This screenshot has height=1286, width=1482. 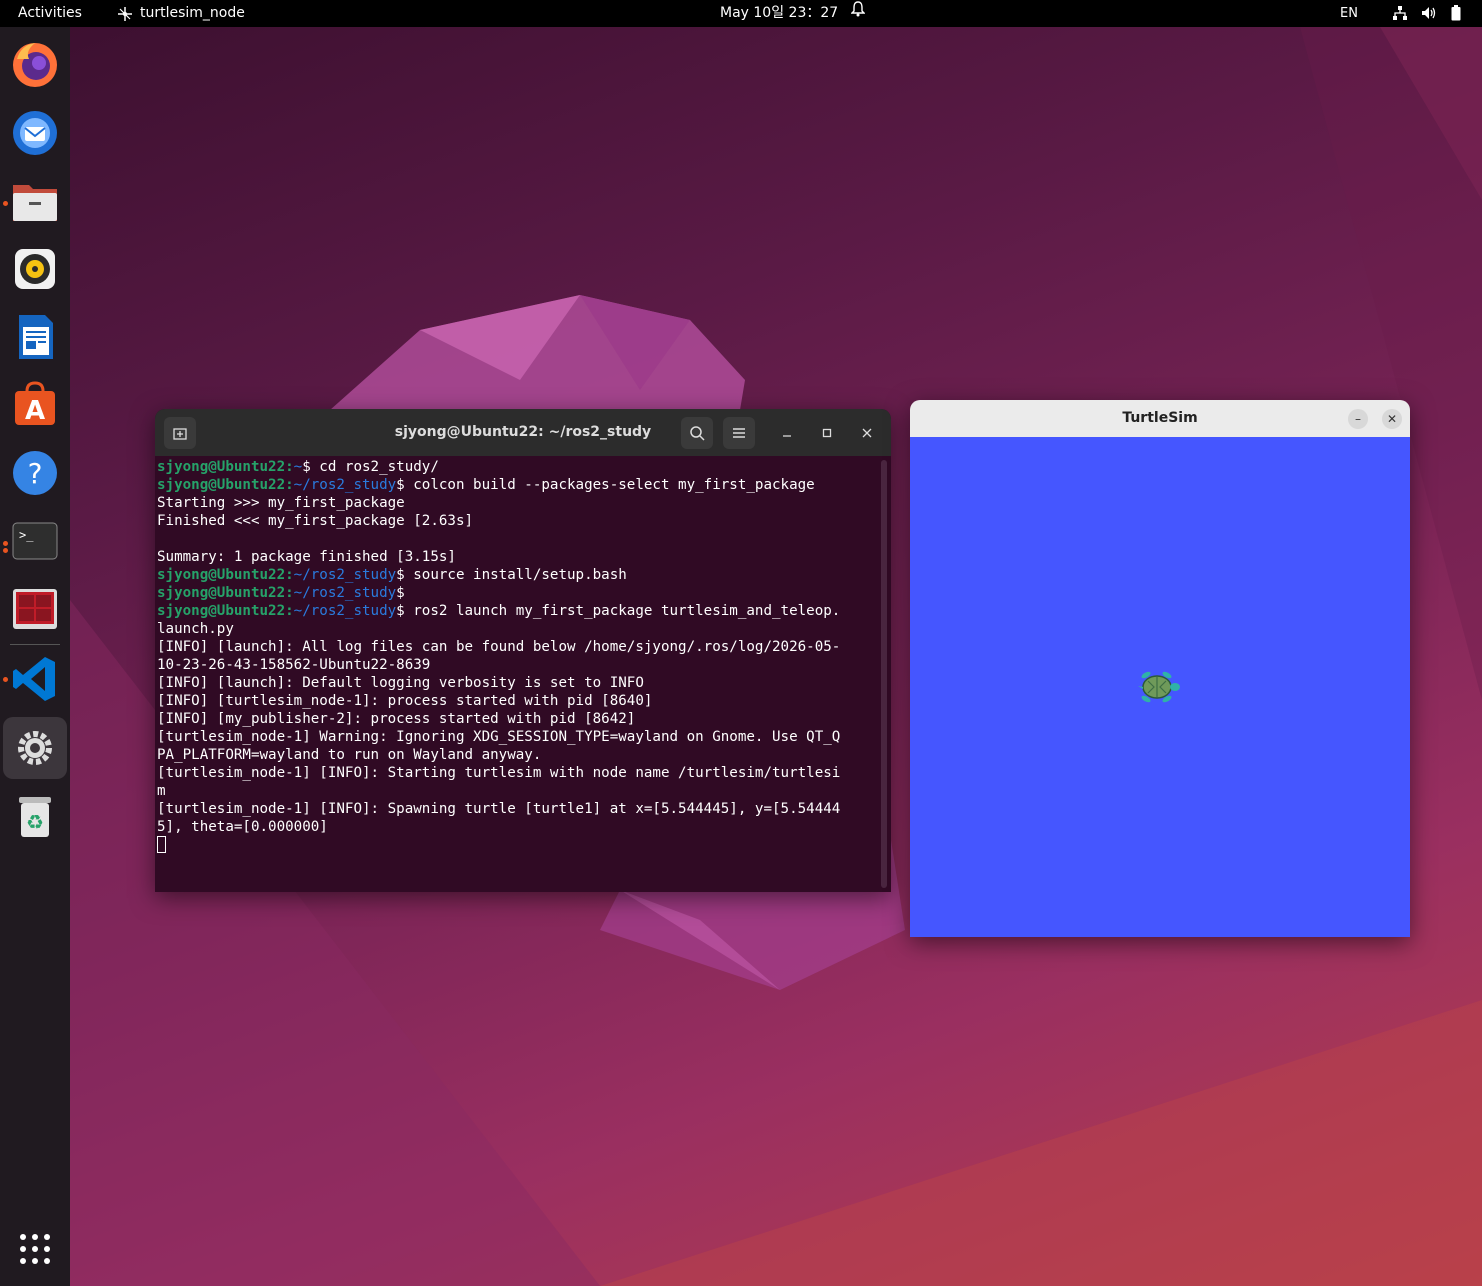 I want to click on vscode-icon, so click(x=35, y=679).